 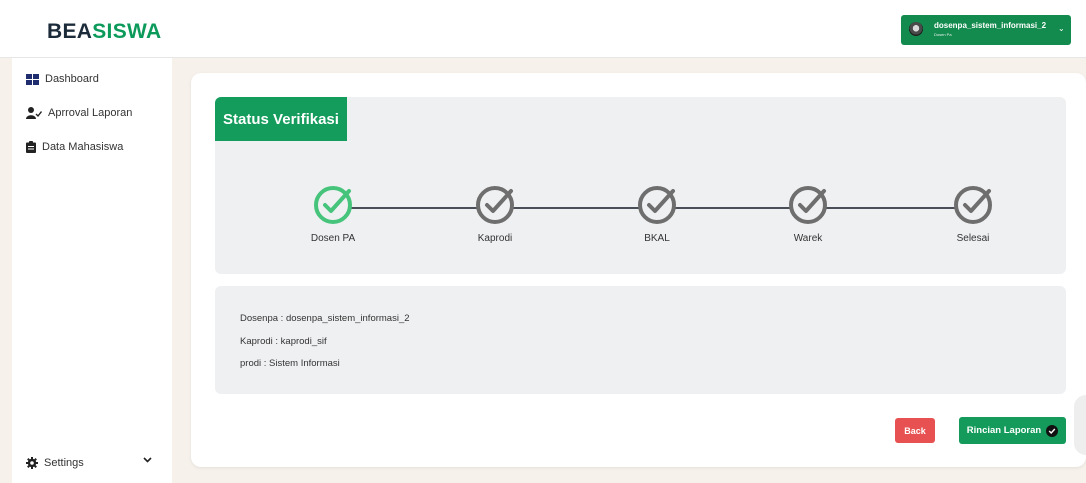 I want to click on step-label: Kaprodi, so click(x=495, y=238).